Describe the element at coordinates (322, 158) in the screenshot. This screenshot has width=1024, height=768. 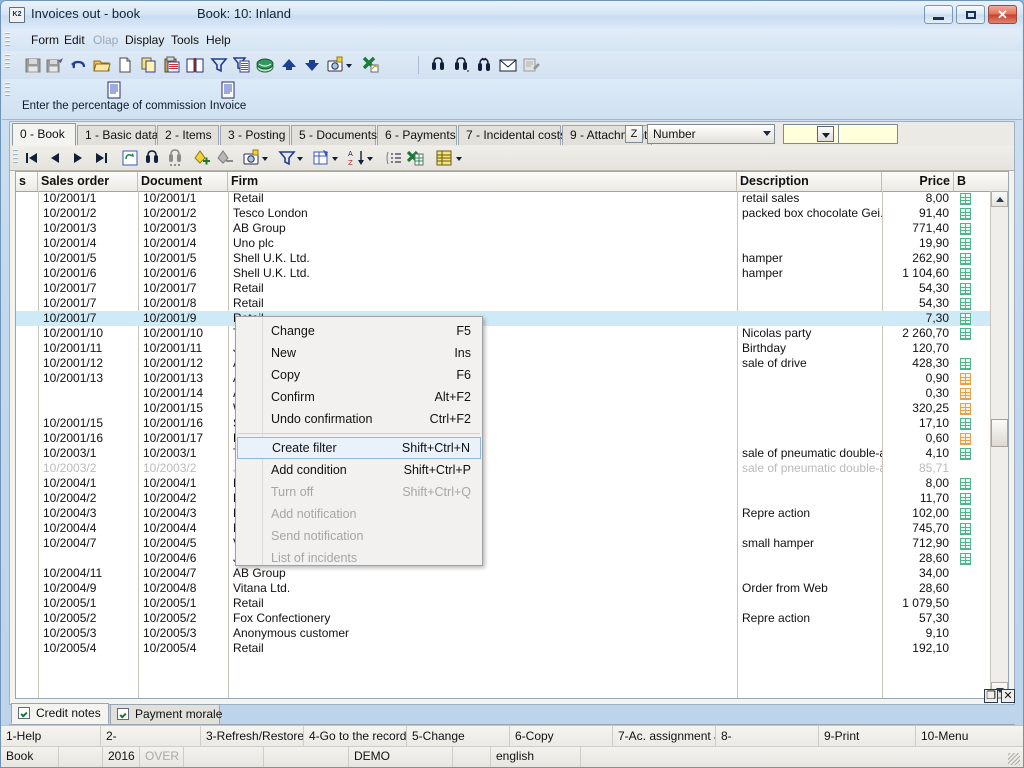
I see `grid-settings-icon` at that location.